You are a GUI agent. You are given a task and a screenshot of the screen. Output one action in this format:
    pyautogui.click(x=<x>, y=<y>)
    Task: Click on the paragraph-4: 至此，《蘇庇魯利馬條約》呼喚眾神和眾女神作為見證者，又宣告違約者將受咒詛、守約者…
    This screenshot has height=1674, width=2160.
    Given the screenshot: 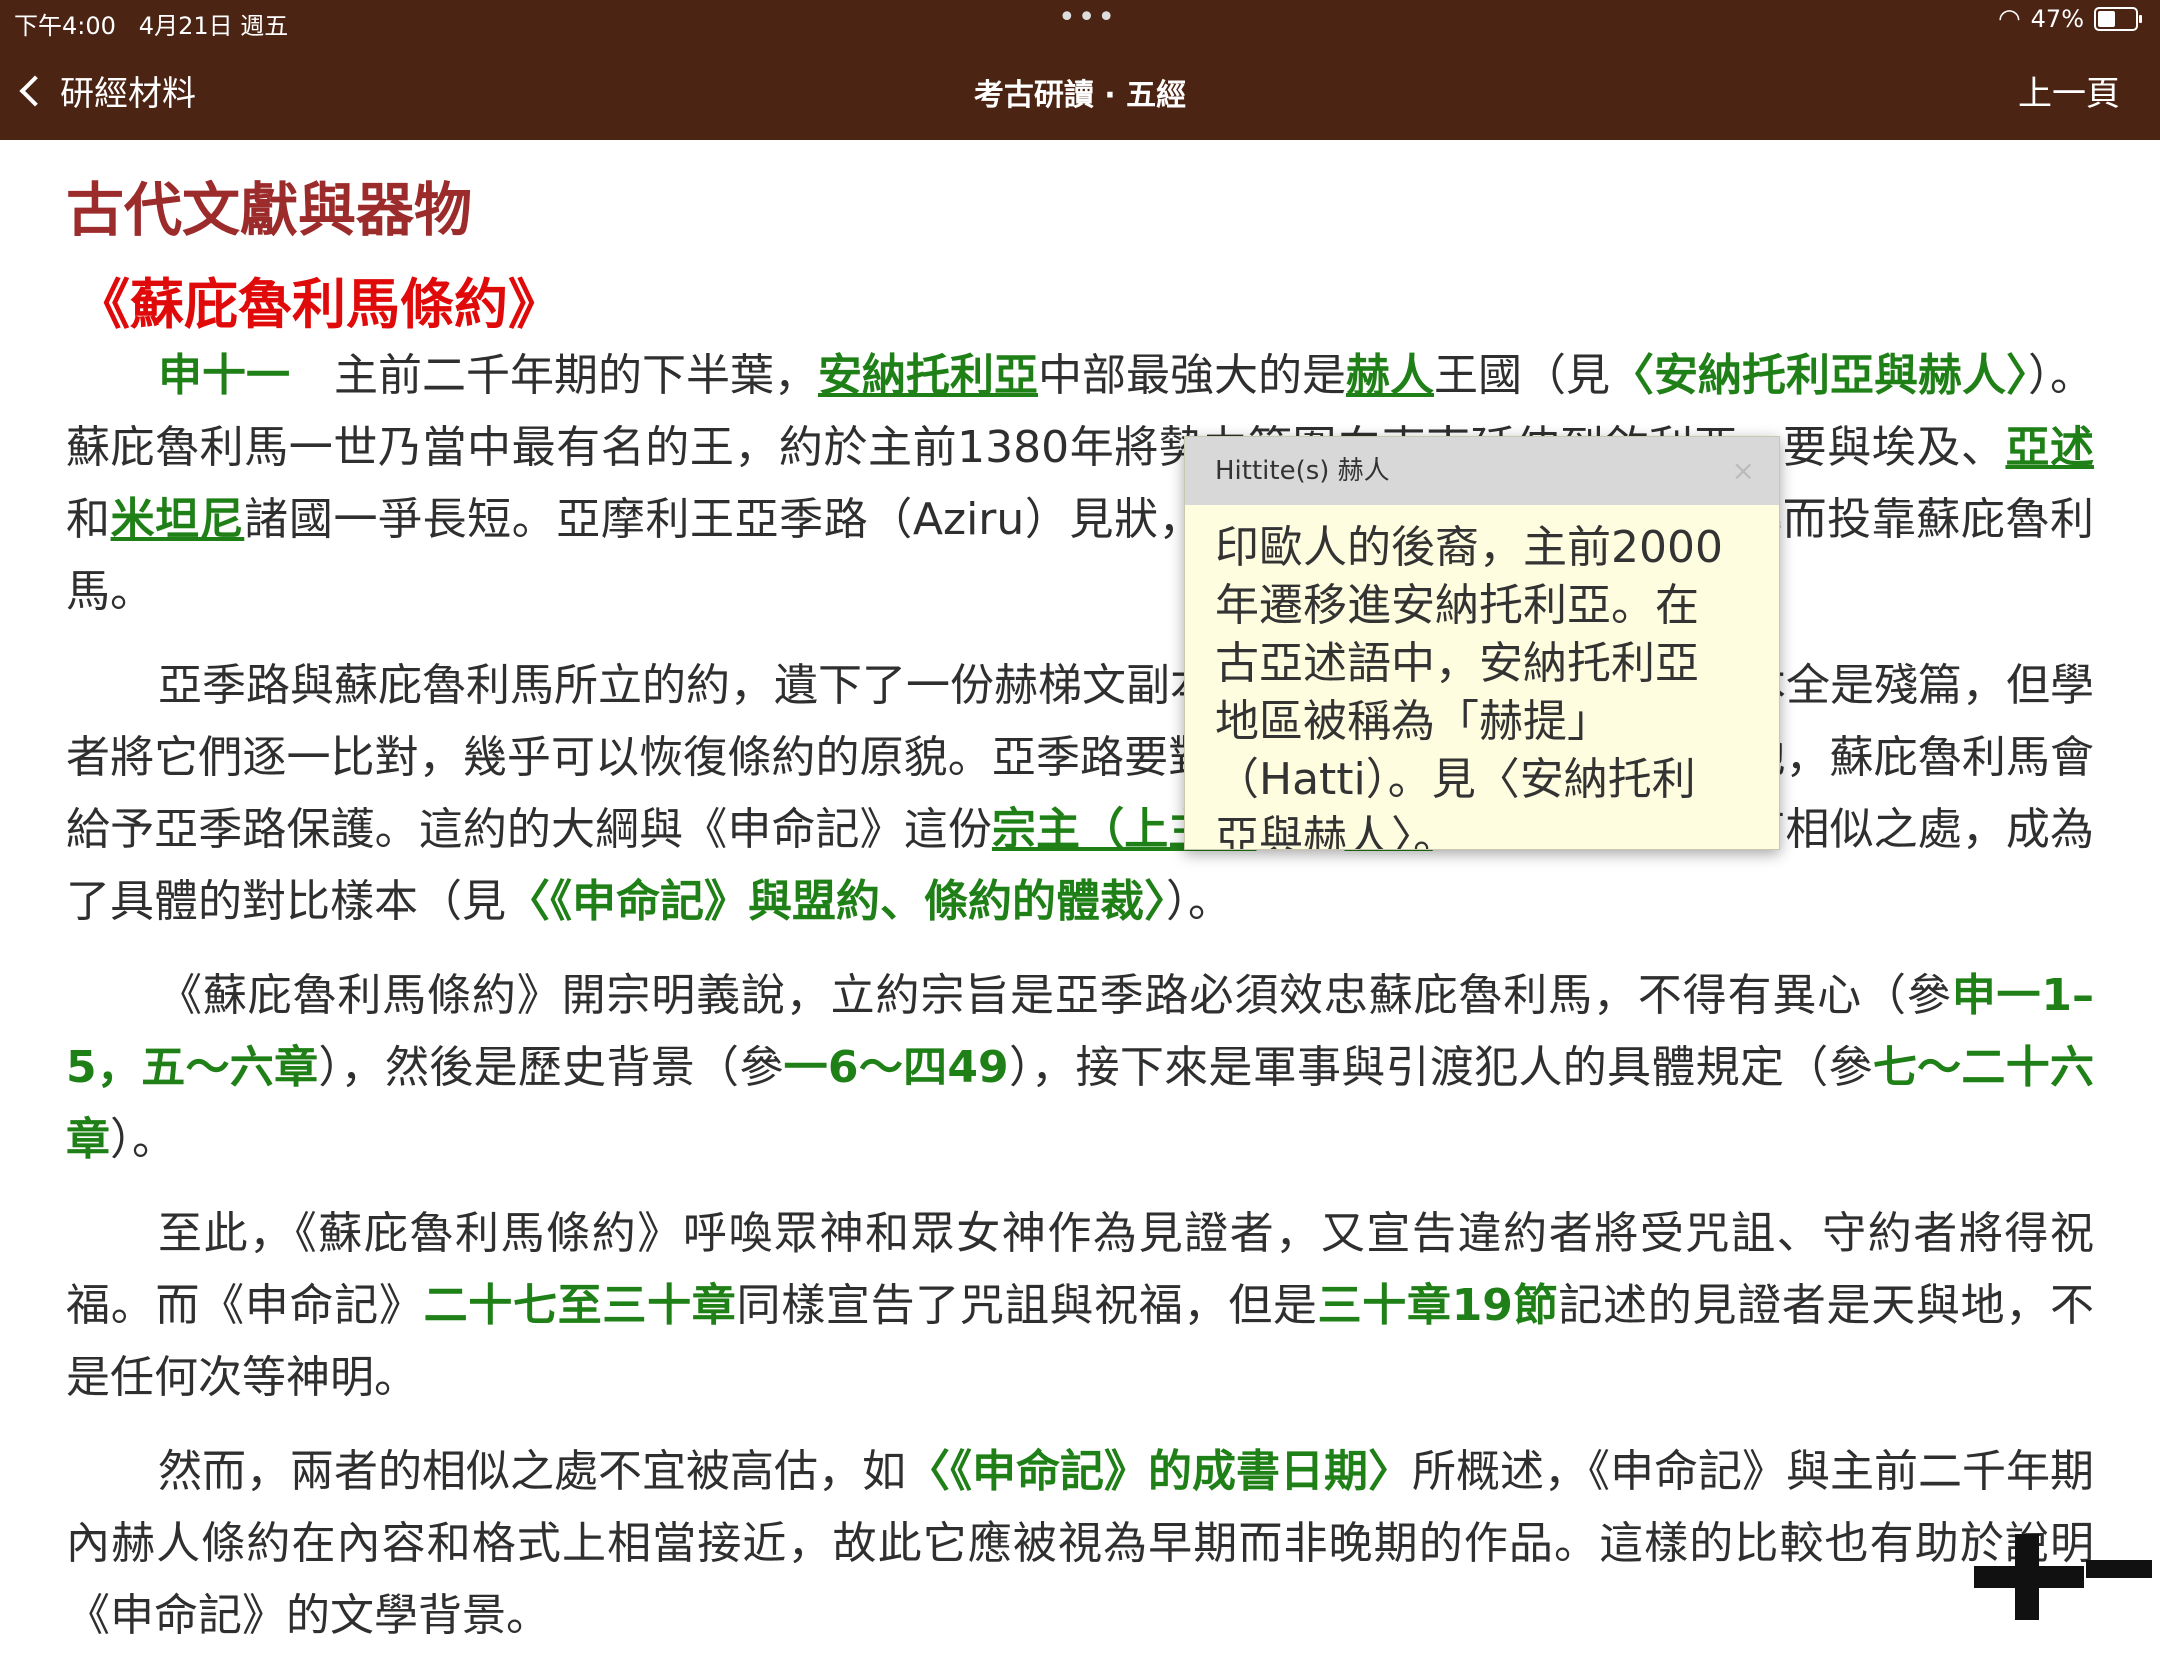 What is the action you would take?
    pyautogui.click(x=1080, y=1305)
    